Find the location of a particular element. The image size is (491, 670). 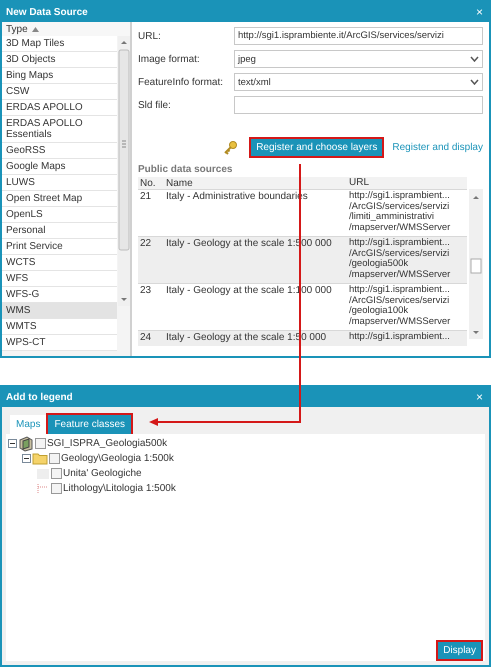

sort-icon is located at coordinates (35, 29).